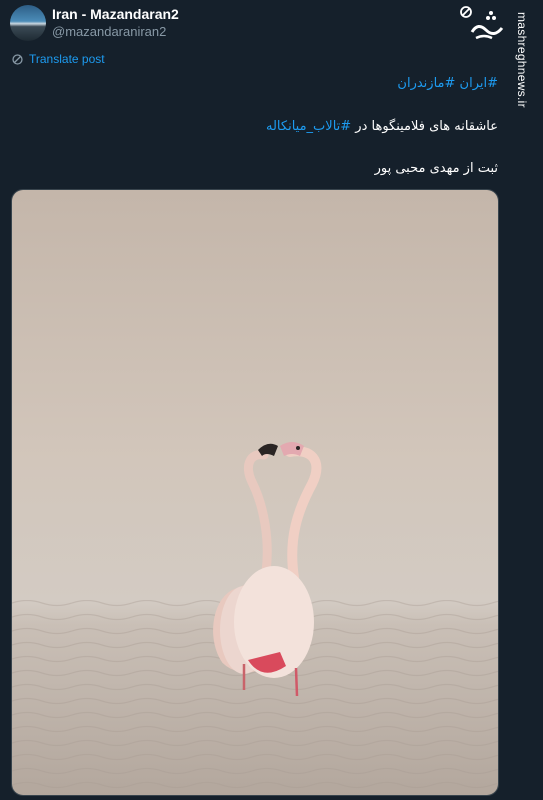  Describe the element at coordinates (109, 31) in the screenshot. I see `account-handle: @mazandaraniran2` at that location.